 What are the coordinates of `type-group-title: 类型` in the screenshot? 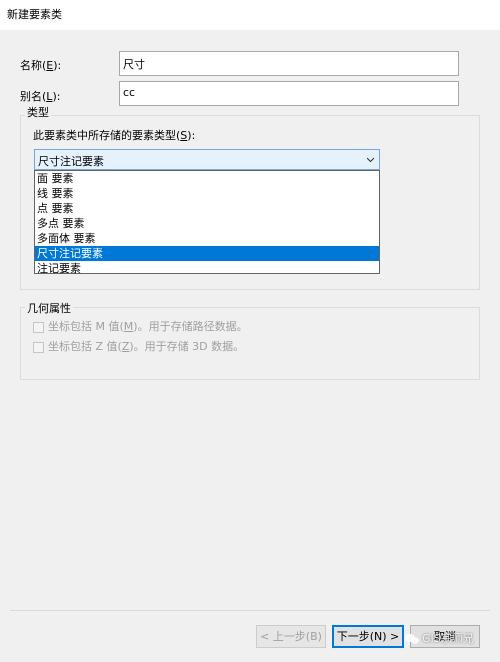 It's located at (38, 112).